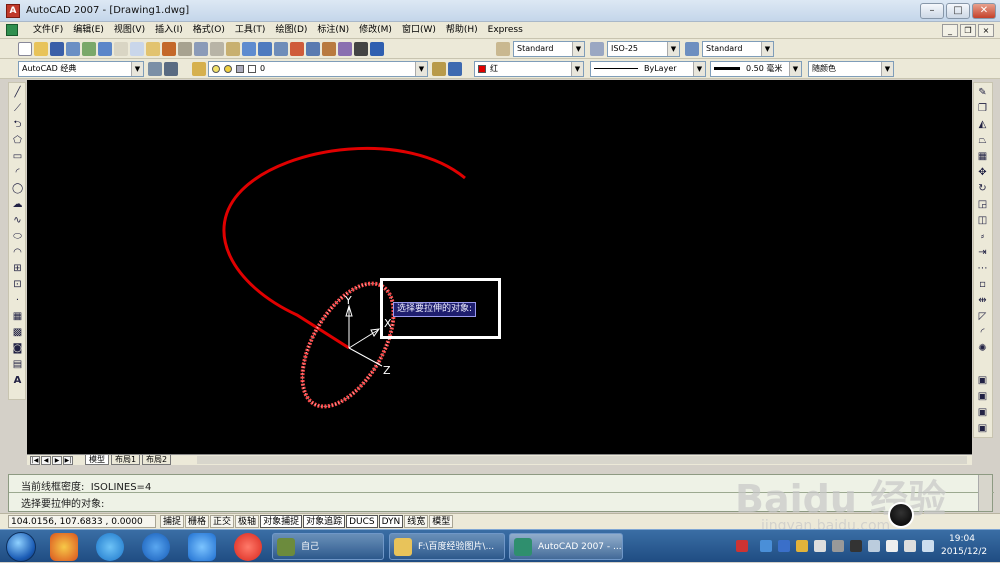  Describe the element at coordinates (982, 412) in the screenshot. I see `bring-above-icon: ▣` at that location.